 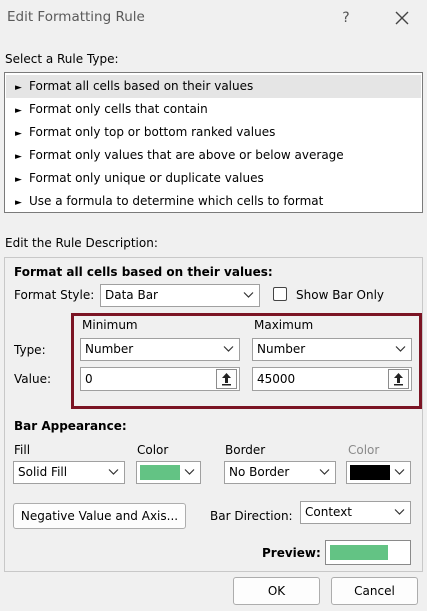 What do you see at coordinates (146, 178) in the screenshot?
I see `rule-type-label: Format only unique or duplicate values` at bounding box center [146, 178].